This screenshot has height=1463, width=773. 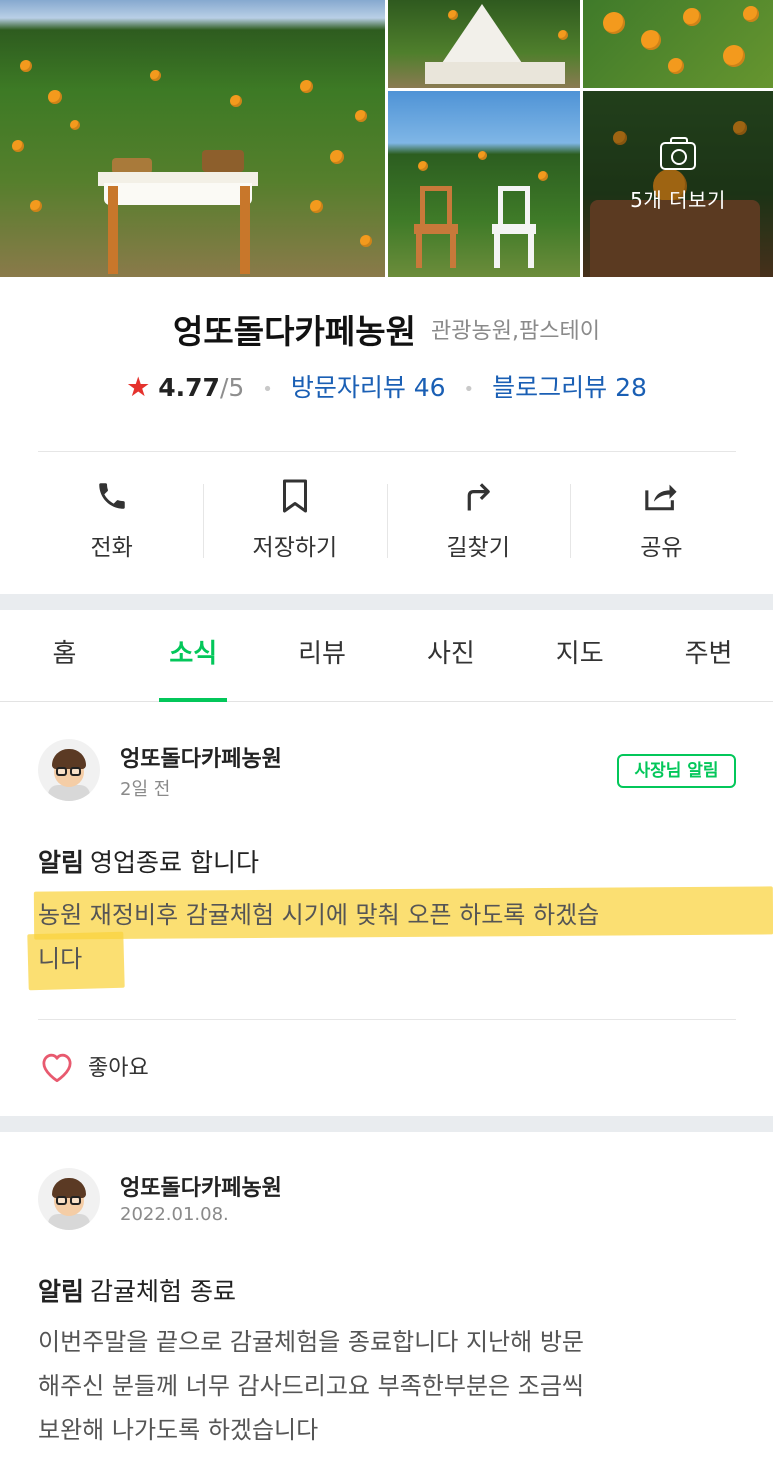 What do you see at coordinates (294, 331) in the screenshot?
I see `place-name: 엉또돌다카페농원` at bounding box center [294, 331].